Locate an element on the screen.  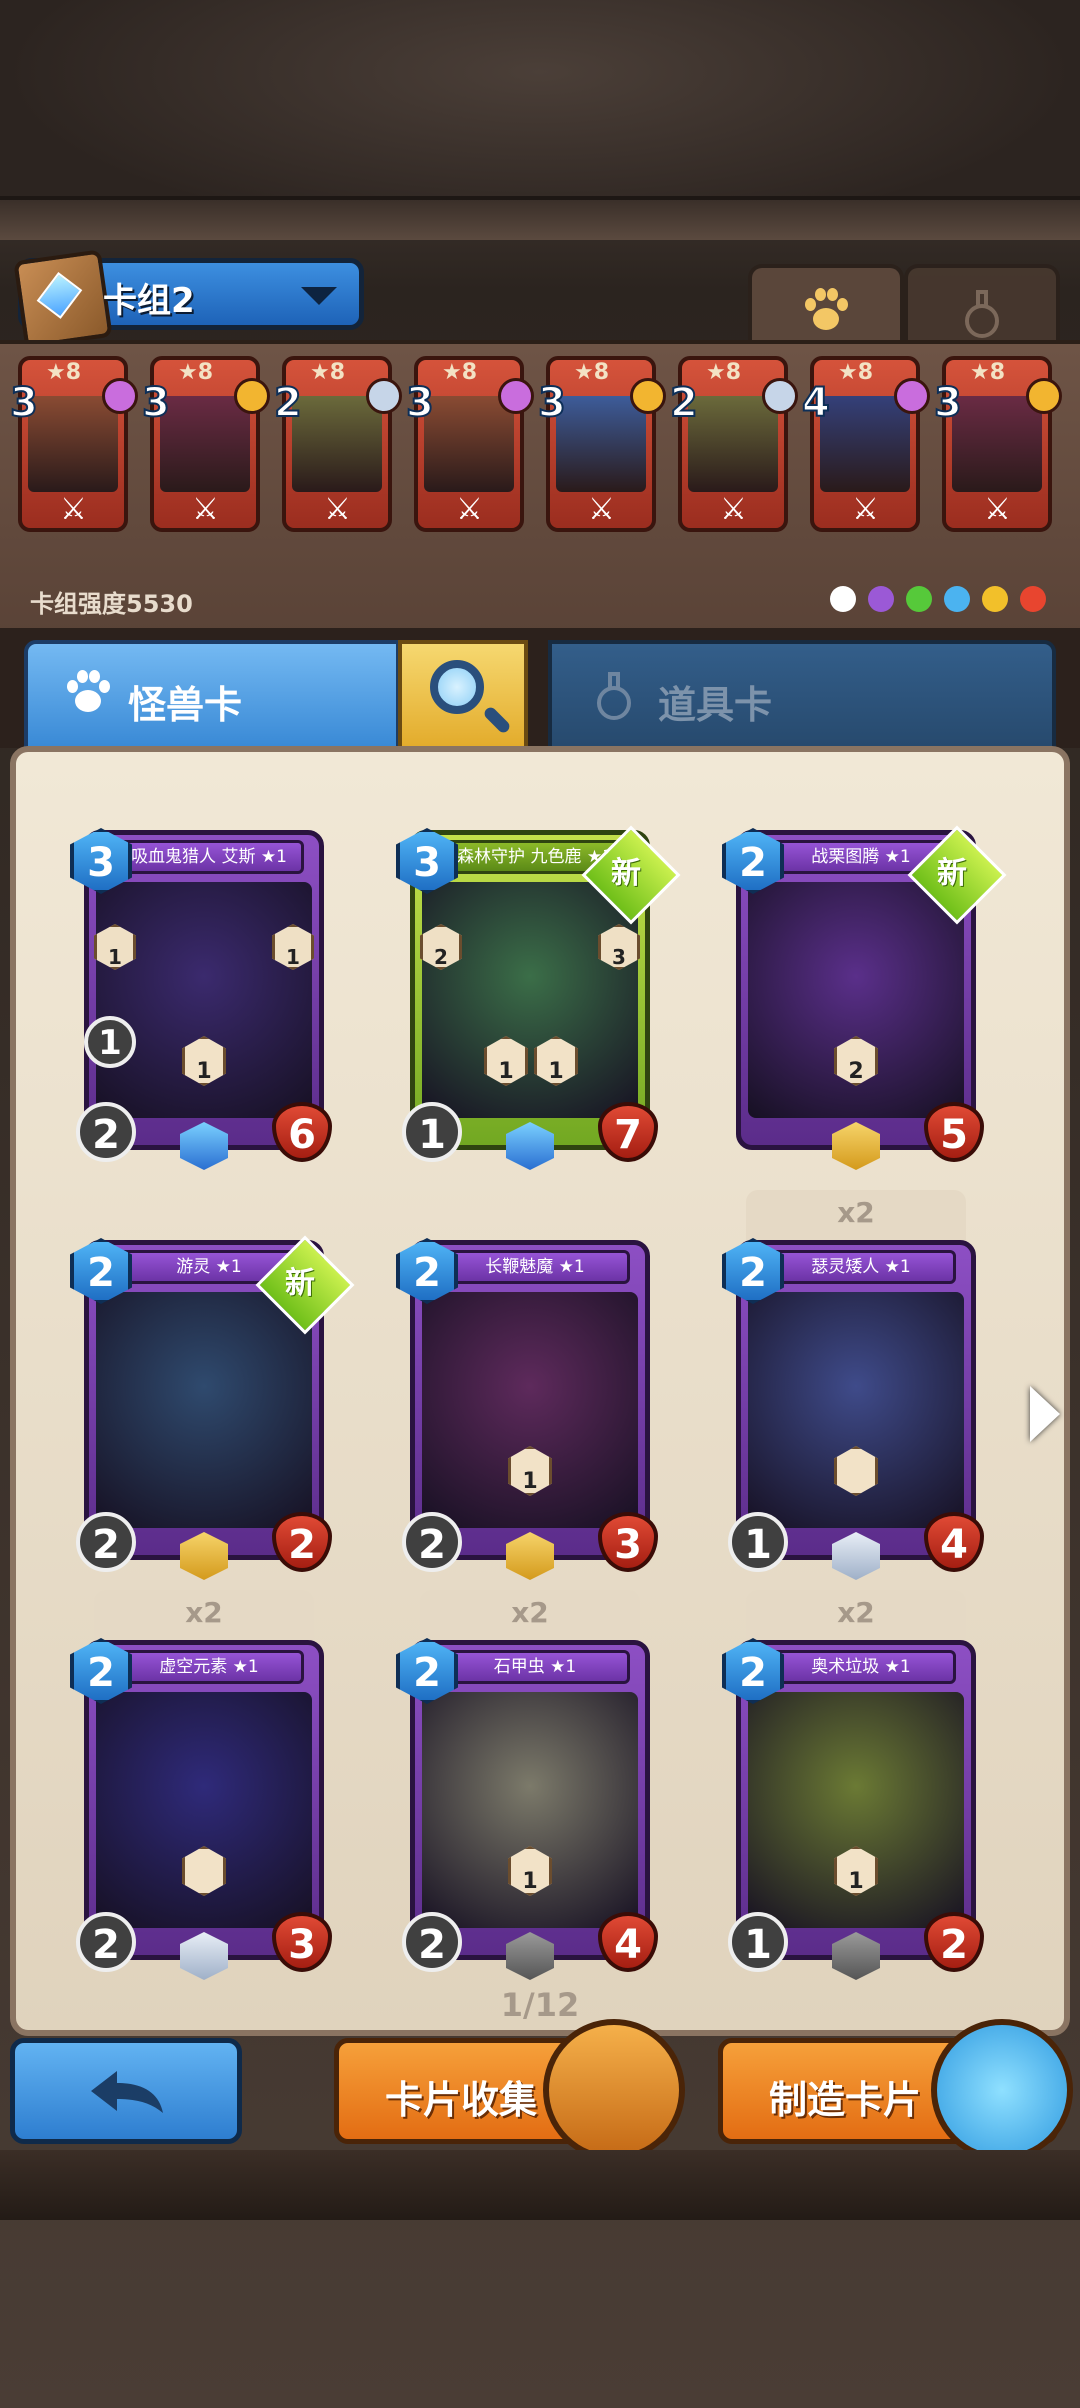
monster-card: x2 石甲虫 ★1 2 1 2 4 is located at coordinates (528, 1785).